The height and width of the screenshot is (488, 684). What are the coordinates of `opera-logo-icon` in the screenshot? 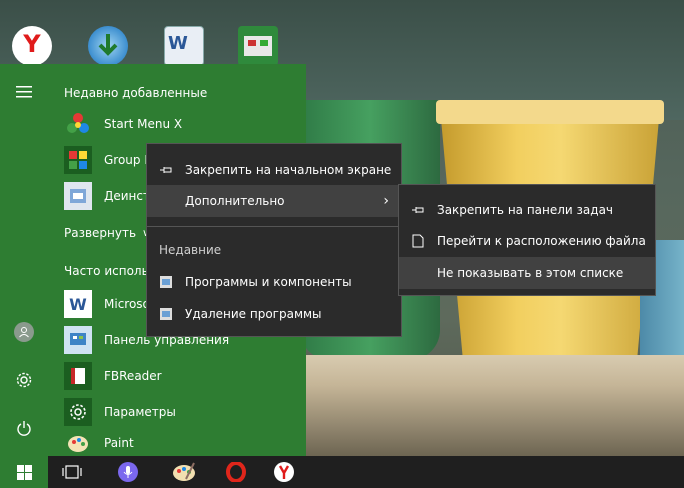 It's located at (236, 472).